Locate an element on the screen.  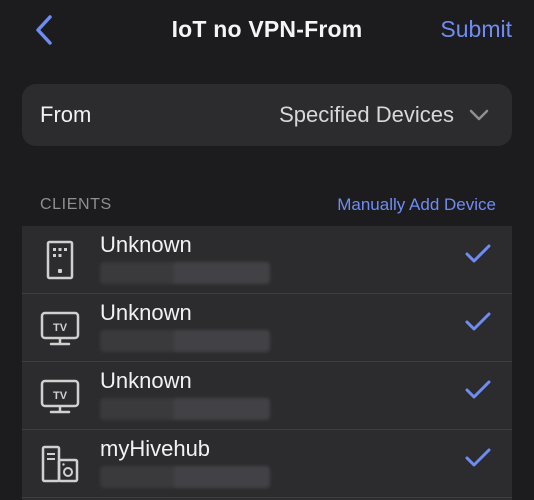
from-value: Specified Devices is located at coordinates (366, 114).